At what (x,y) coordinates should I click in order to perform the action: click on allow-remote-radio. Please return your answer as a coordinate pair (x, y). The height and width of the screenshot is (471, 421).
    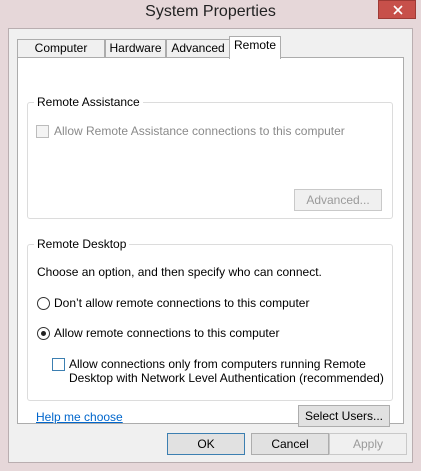
    Looking at the image, I should click on (43, 333).